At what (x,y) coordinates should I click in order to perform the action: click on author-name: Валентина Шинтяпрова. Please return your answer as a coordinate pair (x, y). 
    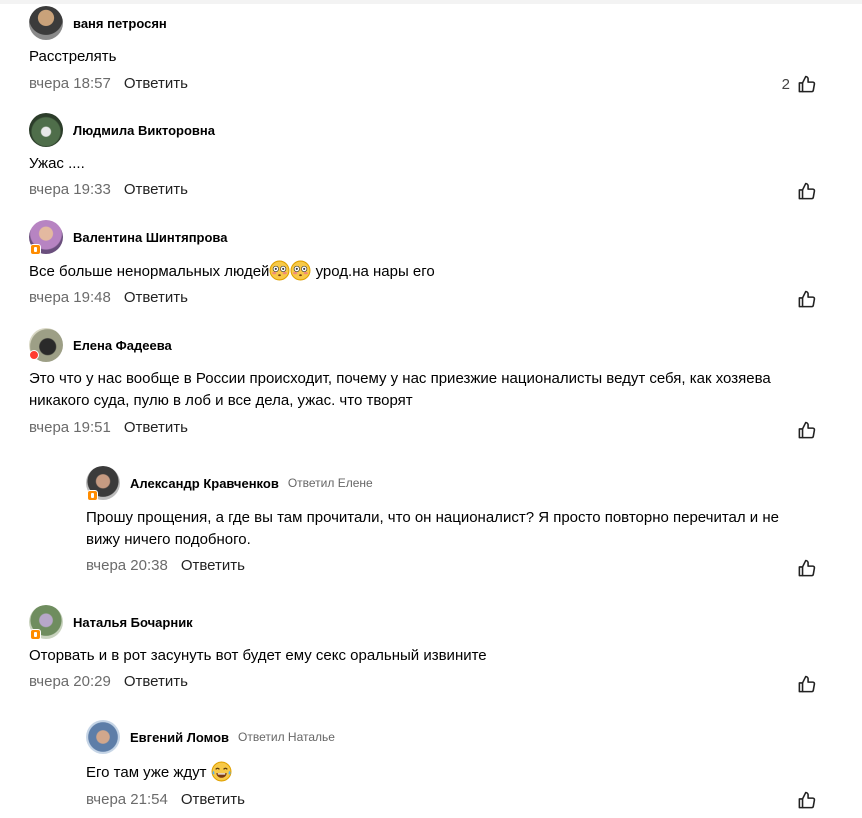
    Looking at the image, I should click on (150, 237).